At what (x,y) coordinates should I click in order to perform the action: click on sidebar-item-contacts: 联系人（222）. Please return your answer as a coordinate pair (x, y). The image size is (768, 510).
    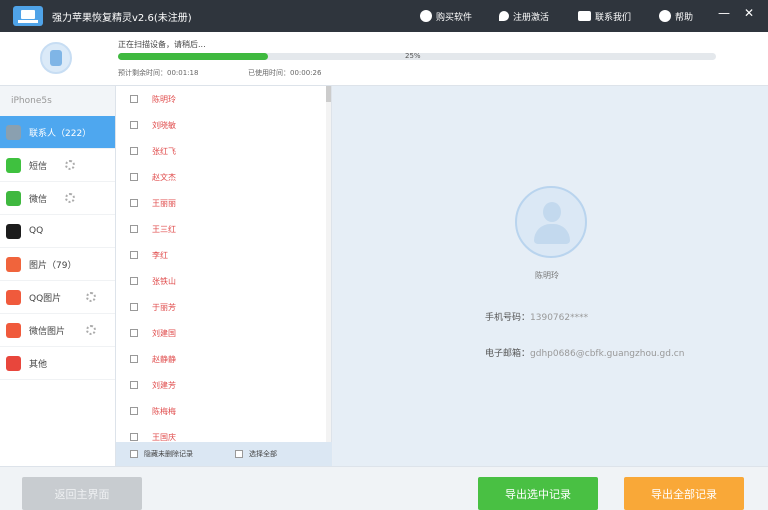
    Looking at the image, I should click on (57, 132).